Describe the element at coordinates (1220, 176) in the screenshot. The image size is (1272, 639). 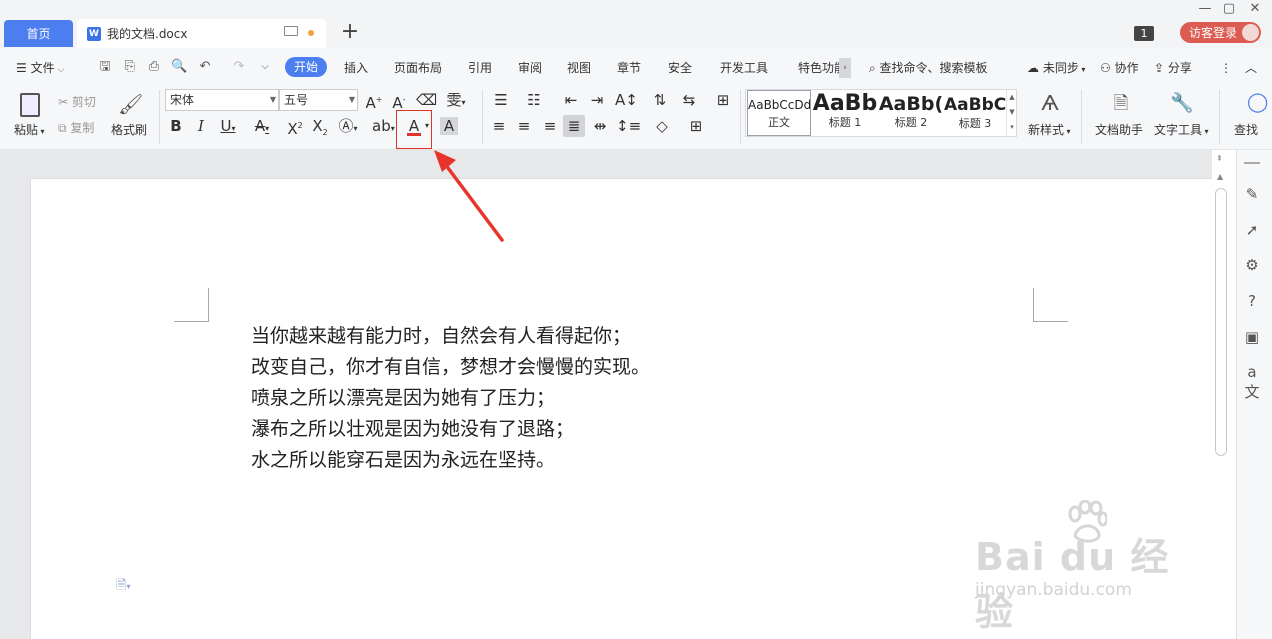
I see `scroll-up-icon: ▲` at that location.